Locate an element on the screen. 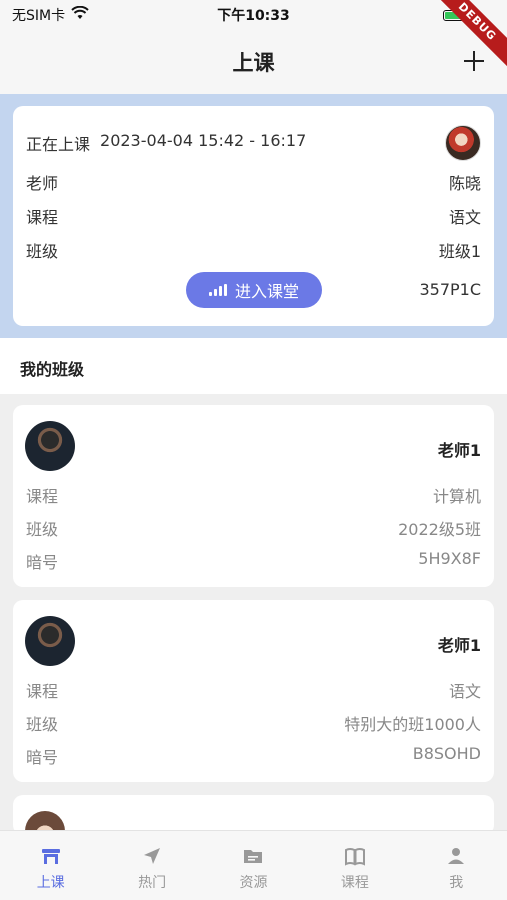 This screenshot has height=900, width=507. enter-classroom-button: 进入课堂 is located at coordinates (254, 290).